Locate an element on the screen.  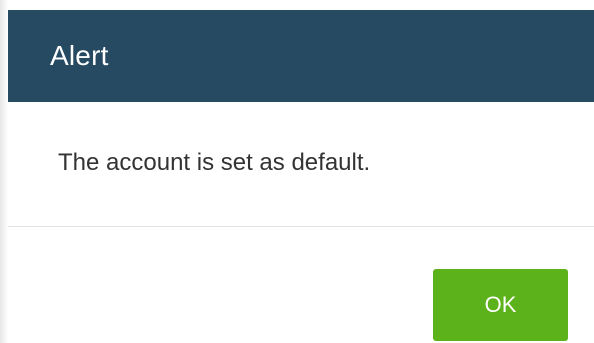
dialog-title: Alert is located at coordinates (79, 55).